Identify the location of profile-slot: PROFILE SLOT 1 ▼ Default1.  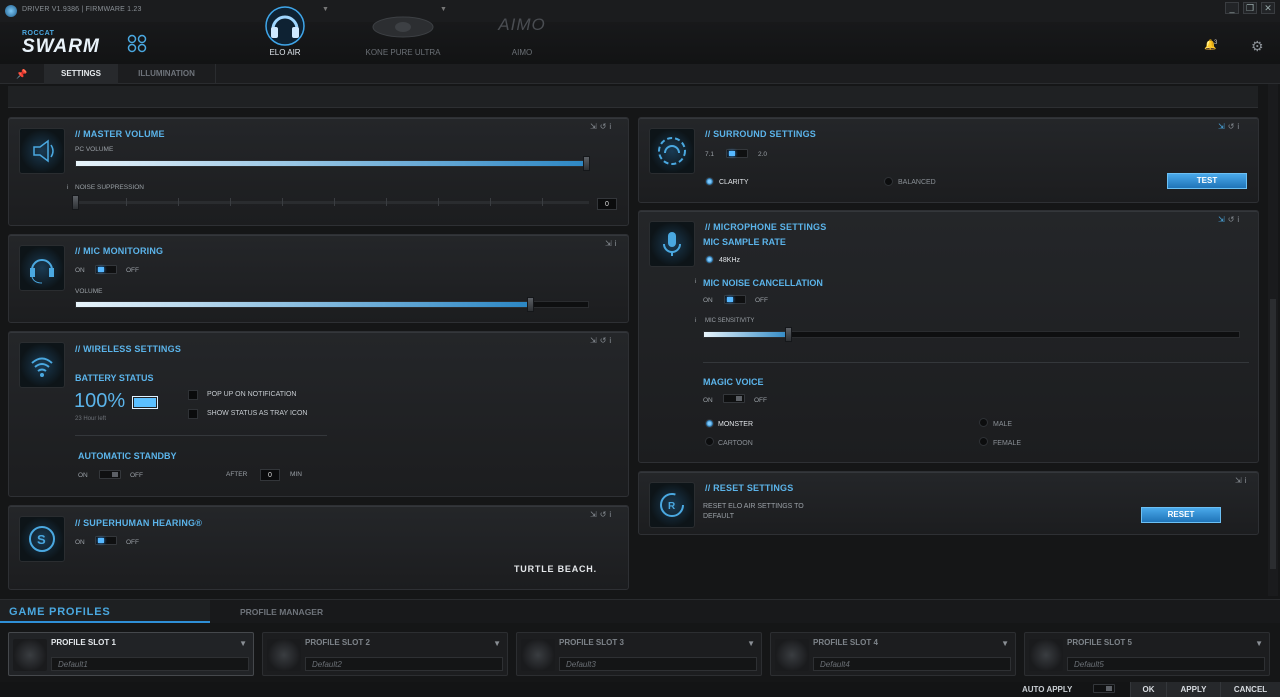
(131, 654).